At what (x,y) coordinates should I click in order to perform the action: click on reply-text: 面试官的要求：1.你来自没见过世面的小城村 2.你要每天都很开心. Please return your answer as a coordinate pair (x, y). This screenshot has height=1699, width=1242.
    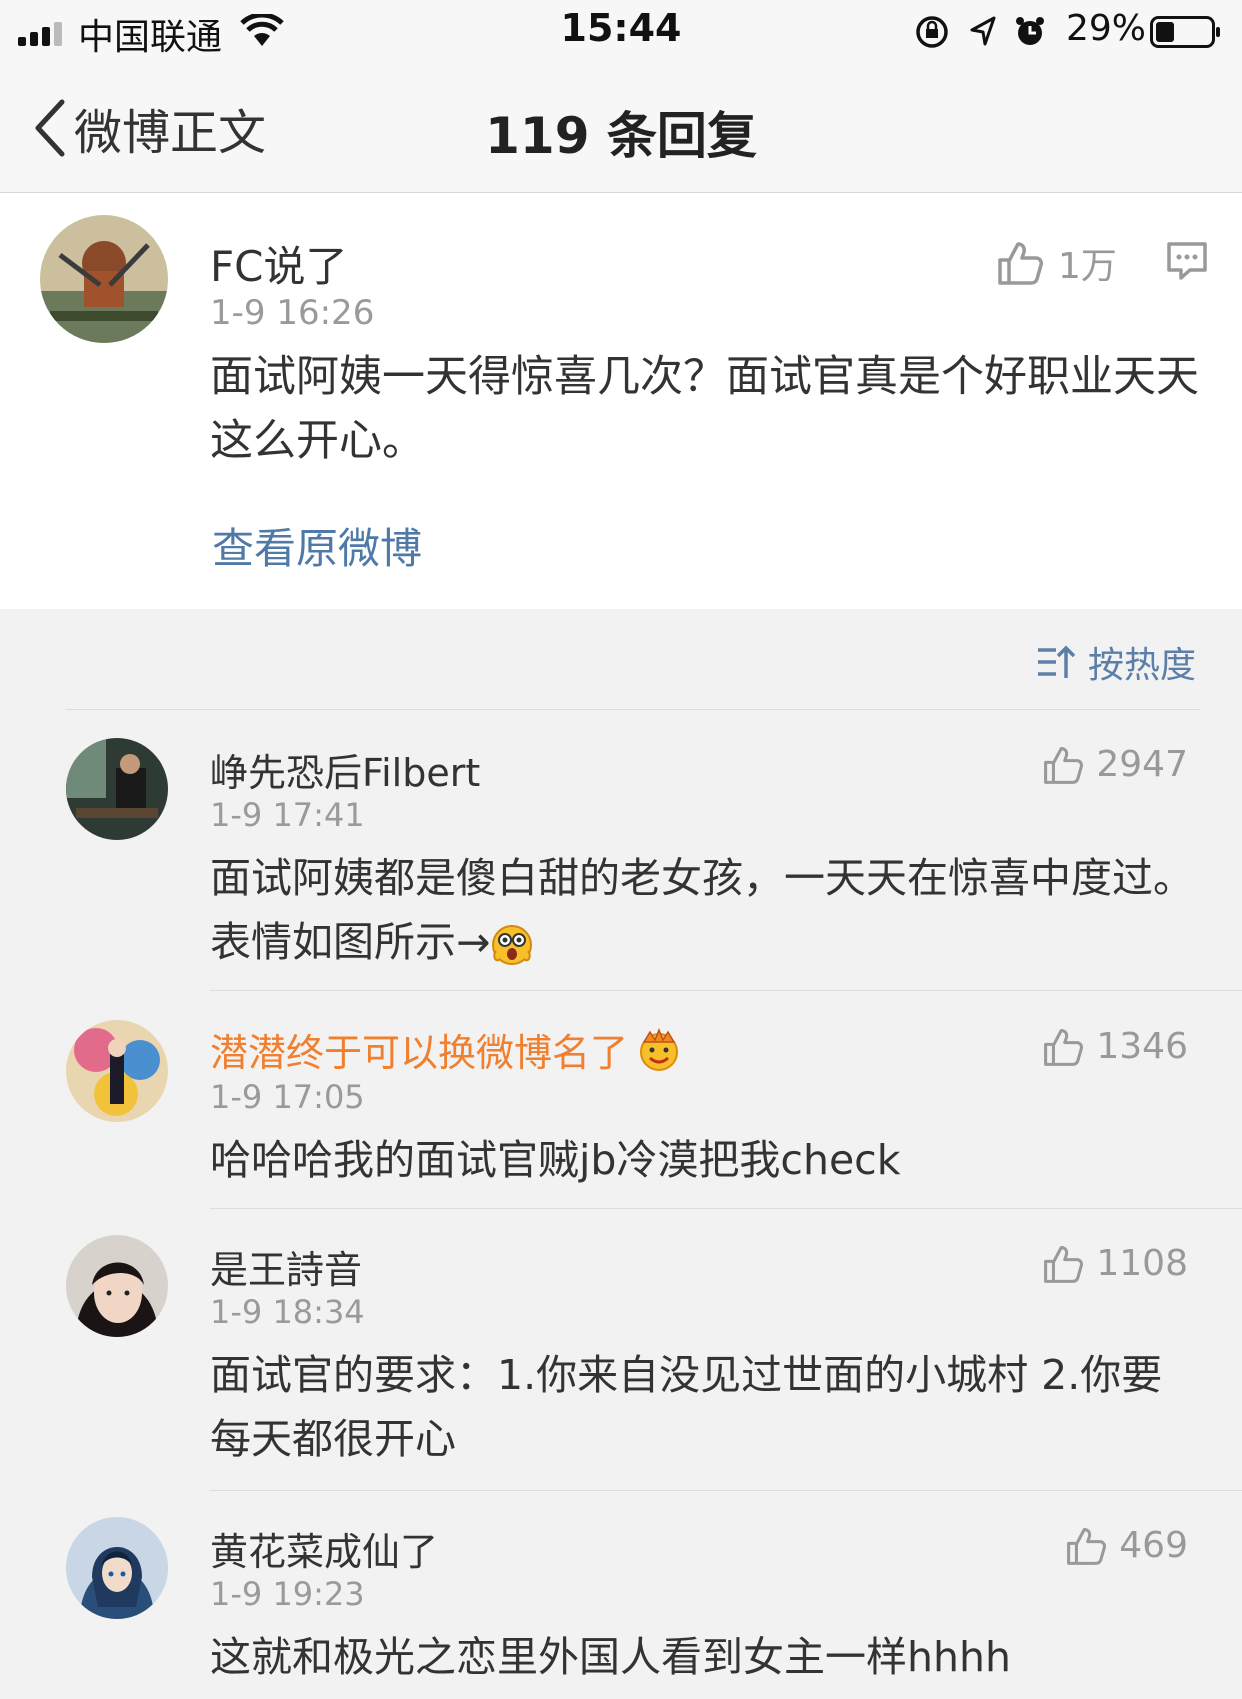
    Looking at the image, I should click on (686, 1407).